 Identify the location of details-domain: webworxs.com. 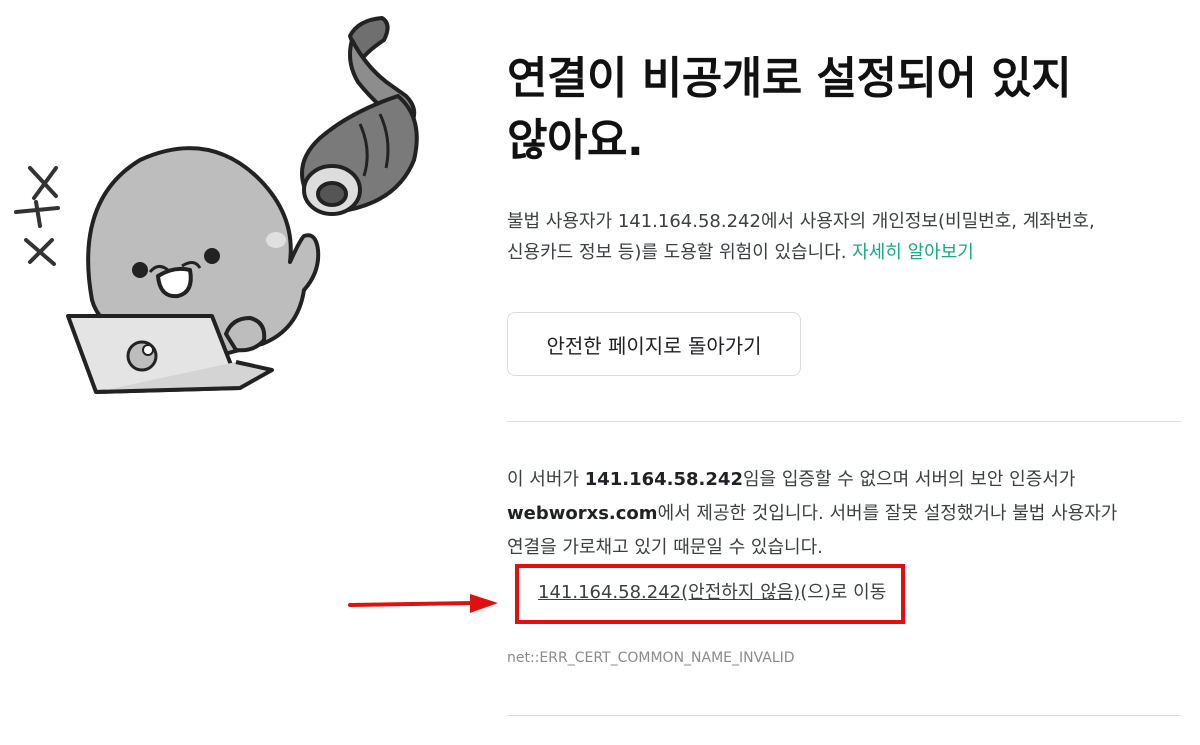
(582, 513).